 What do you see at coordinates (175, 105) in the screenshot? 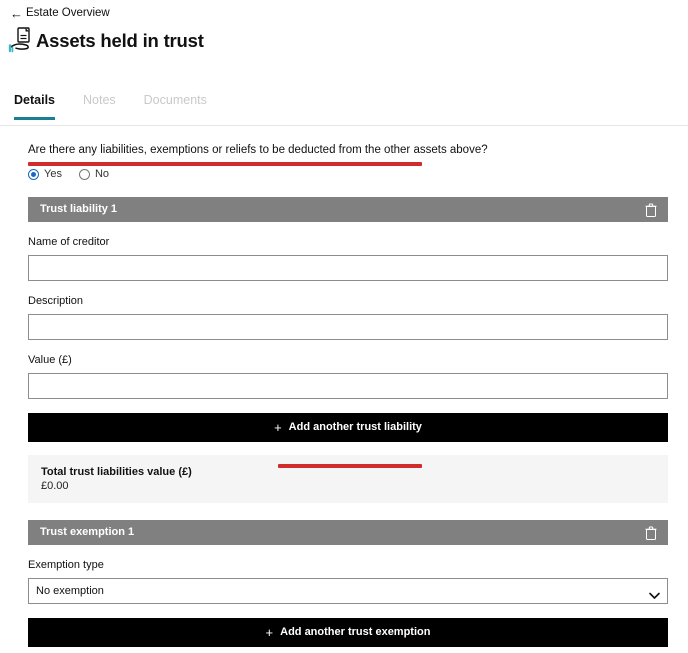
I see `tab-documents: Documents` at bounding box center [175, 105].